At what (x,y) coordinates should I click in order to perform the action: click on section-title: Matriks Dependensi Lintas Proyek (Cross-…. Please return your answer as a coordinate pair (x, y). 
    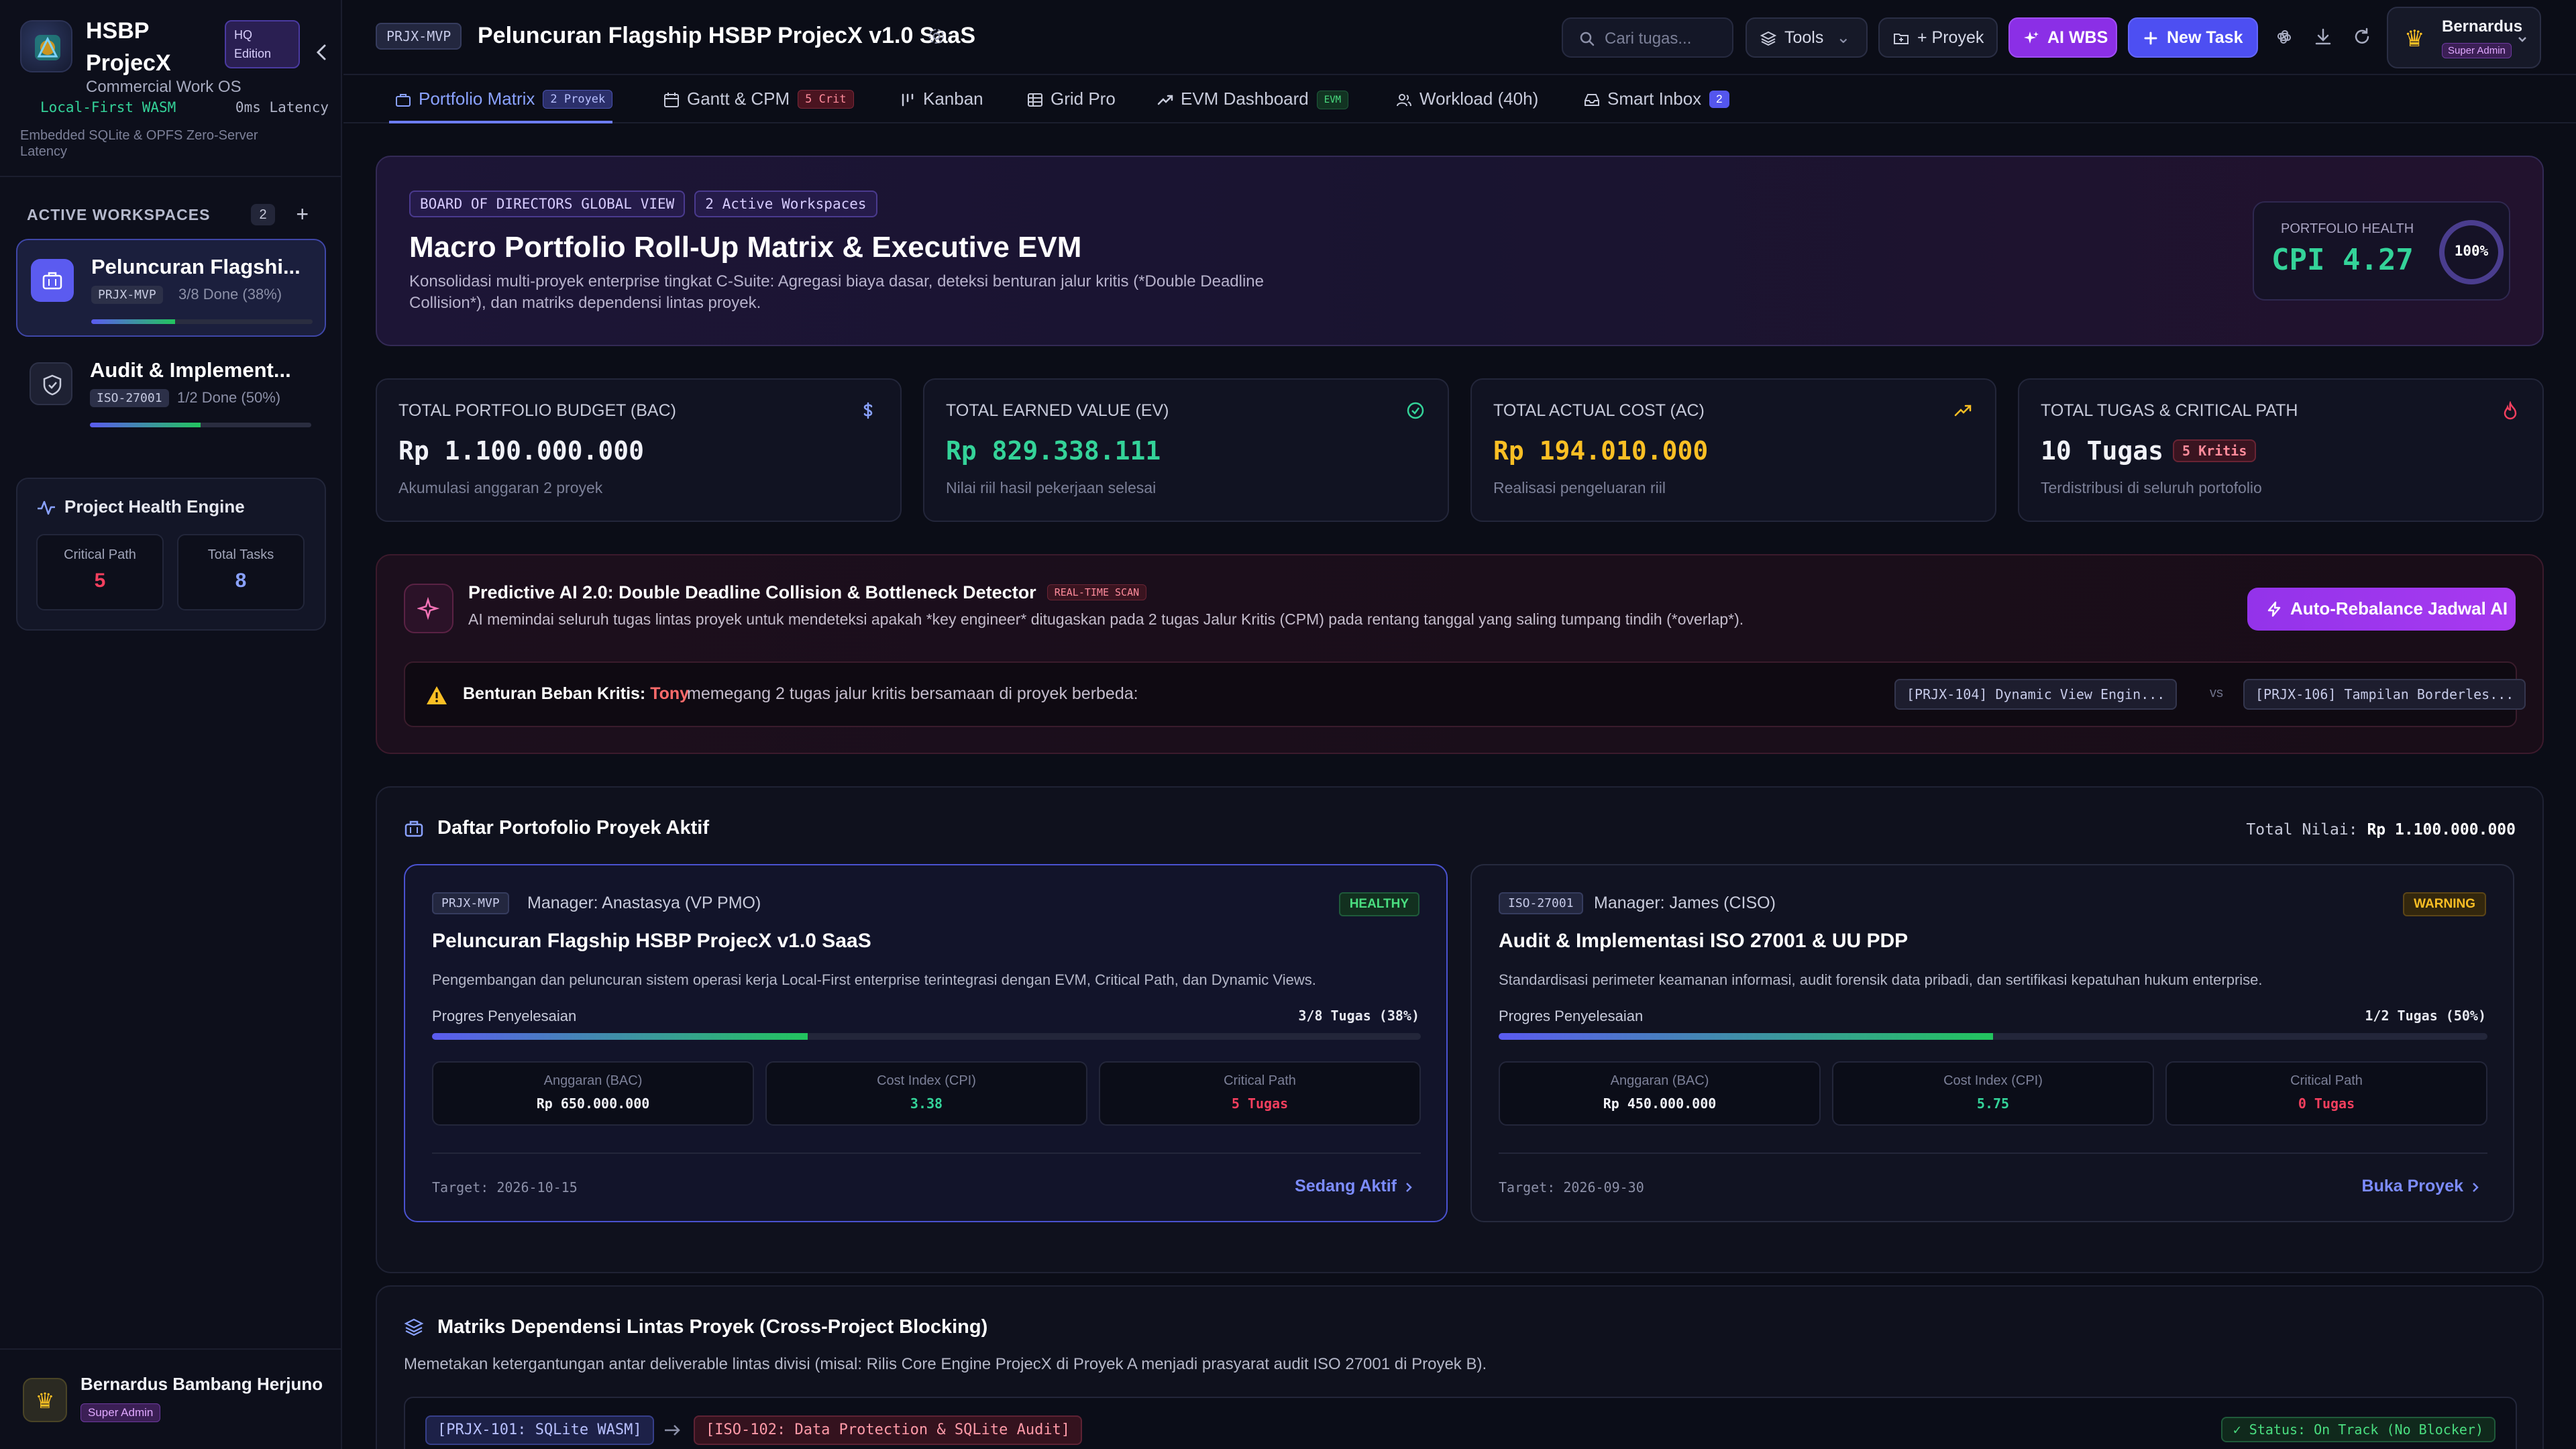
    Looking at the image, I should click on (712, 1327).